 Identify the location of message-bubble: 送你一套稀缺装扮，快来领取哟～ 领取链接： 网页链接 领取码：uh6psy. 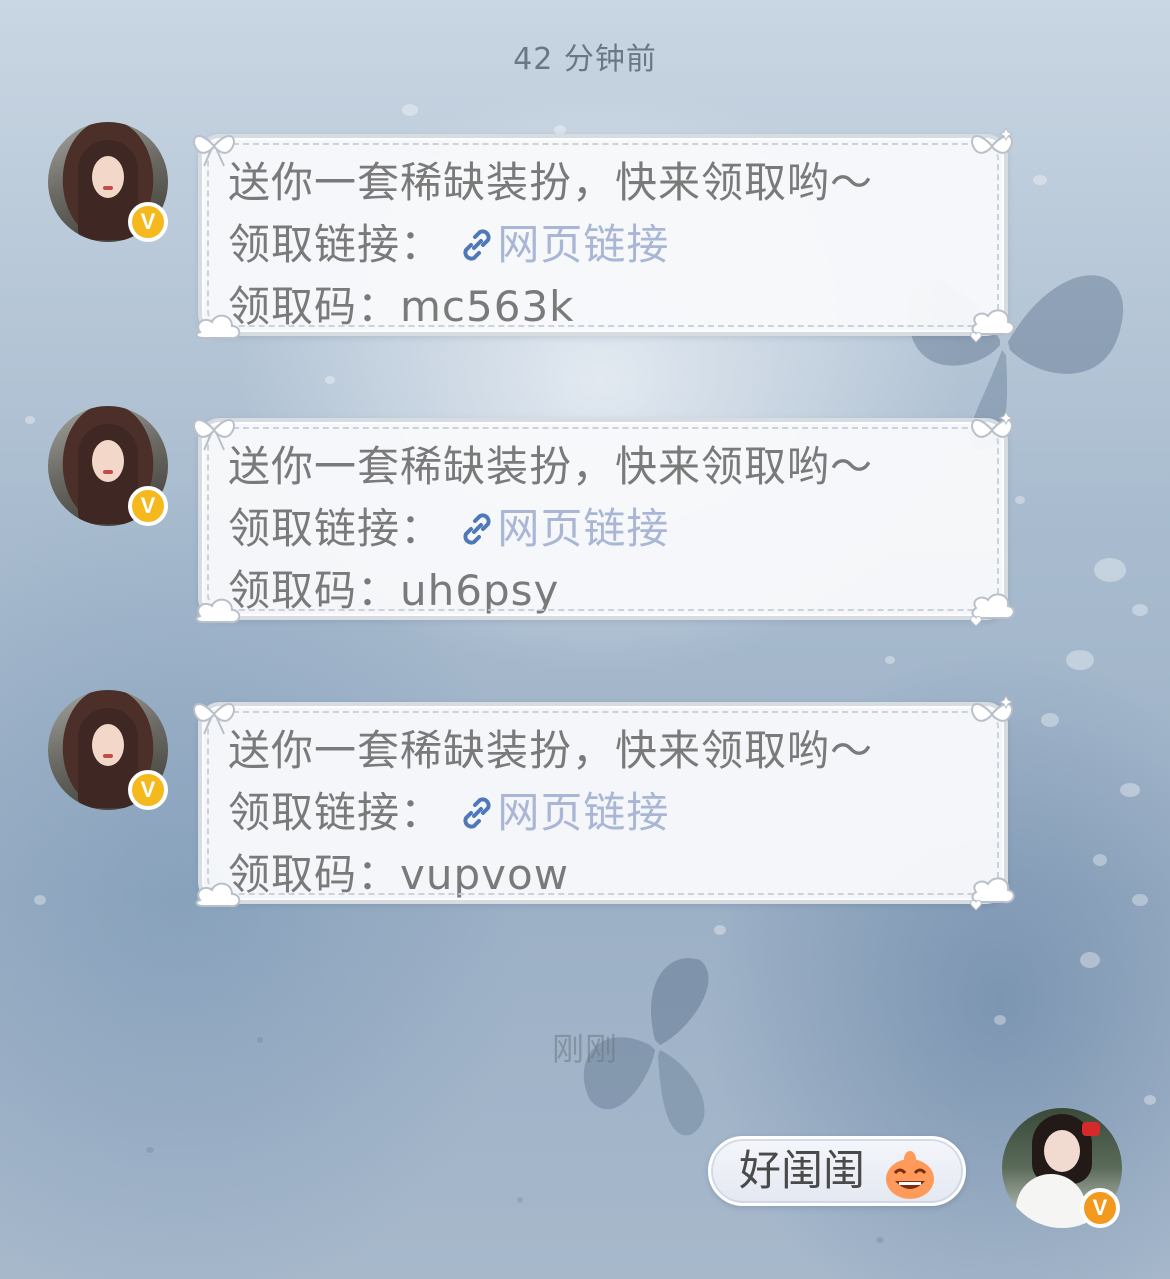
(604, 518).